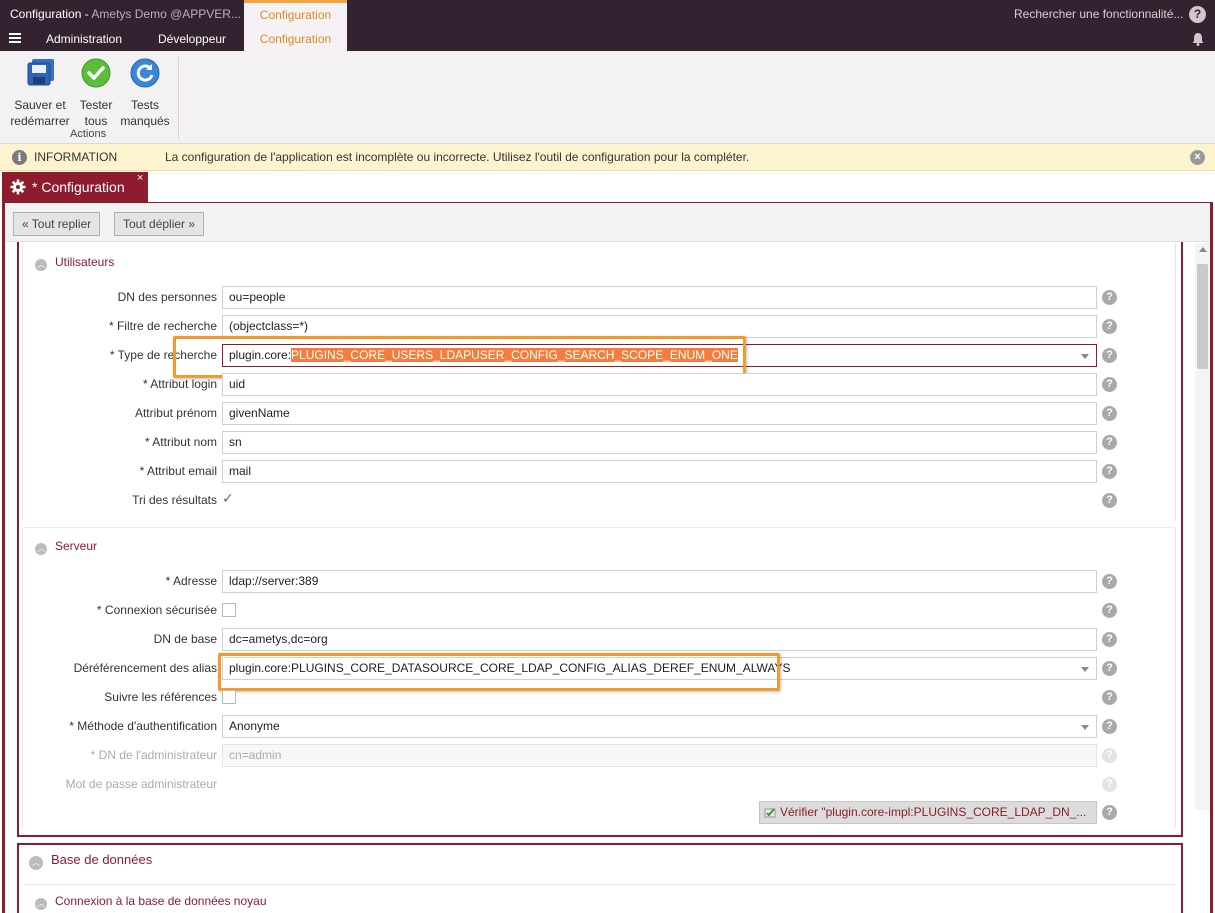 The height and width of the screenshot is (913, 1215). Describe the element at coordinates (607, 222) in the screenshot. I see `form-toolbar: « Tout replier Tout déplier »` at that location.